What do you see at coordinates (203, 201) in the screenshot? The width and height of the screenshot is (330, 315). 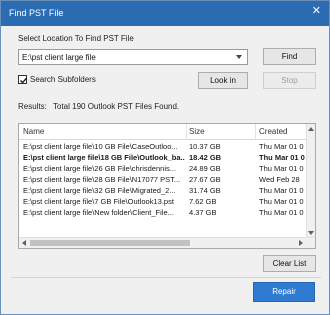 I see `row-size: 7.62 GB` at bounding box center [203, 201].